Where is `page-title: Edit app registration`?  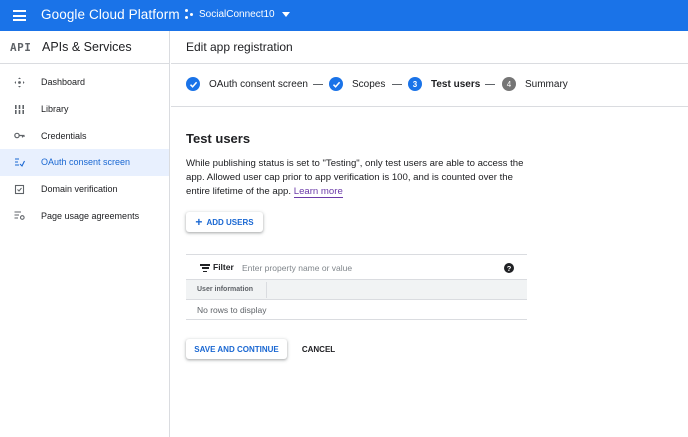
page-title: Edit app registration is located at coordinates (429, 47).